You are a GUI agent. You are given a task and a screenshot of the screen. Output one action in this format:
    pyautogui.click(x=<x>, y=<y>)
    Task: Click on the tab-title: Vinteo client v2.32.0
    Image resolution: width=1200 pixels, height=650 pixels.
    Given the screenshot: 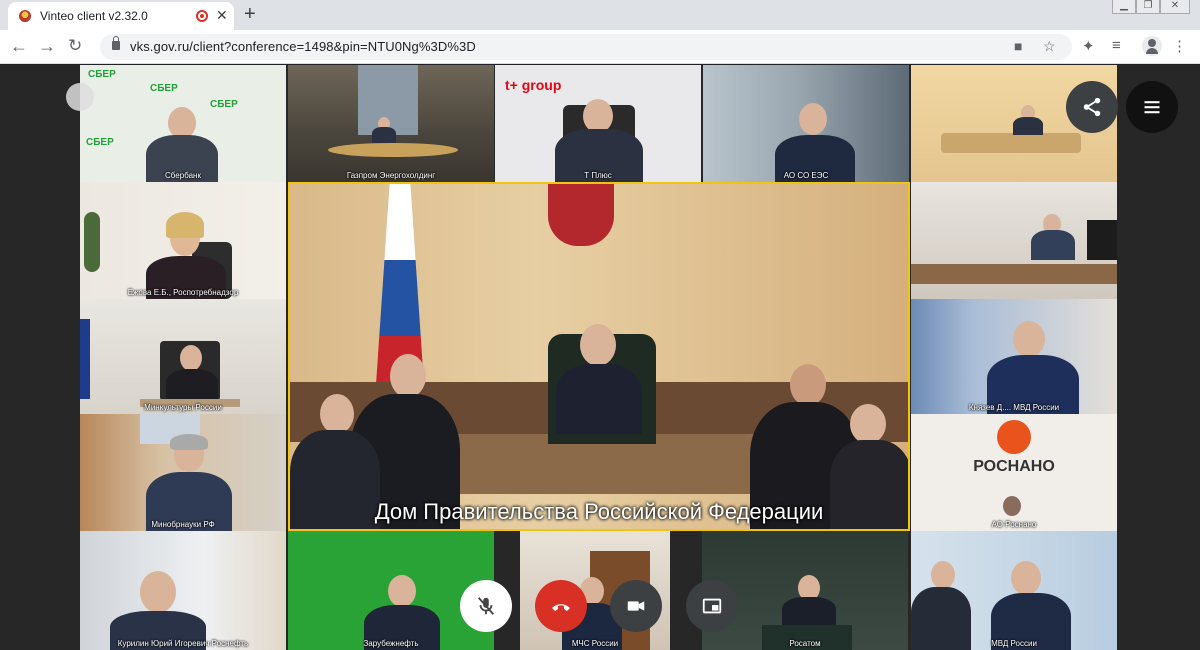 What is the action you would take?
    pyautogui.click(x=94, y=16)
    